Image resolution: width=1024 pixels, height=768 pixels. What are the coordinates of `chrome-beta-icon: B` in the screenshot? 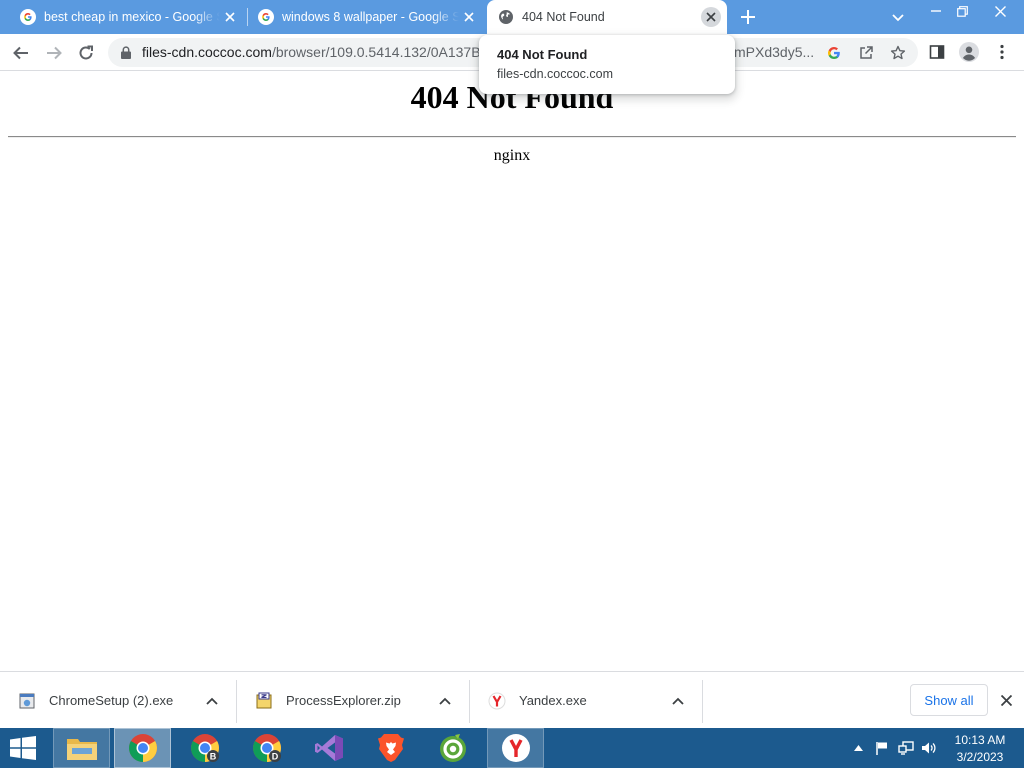 It's located at (204, 748).